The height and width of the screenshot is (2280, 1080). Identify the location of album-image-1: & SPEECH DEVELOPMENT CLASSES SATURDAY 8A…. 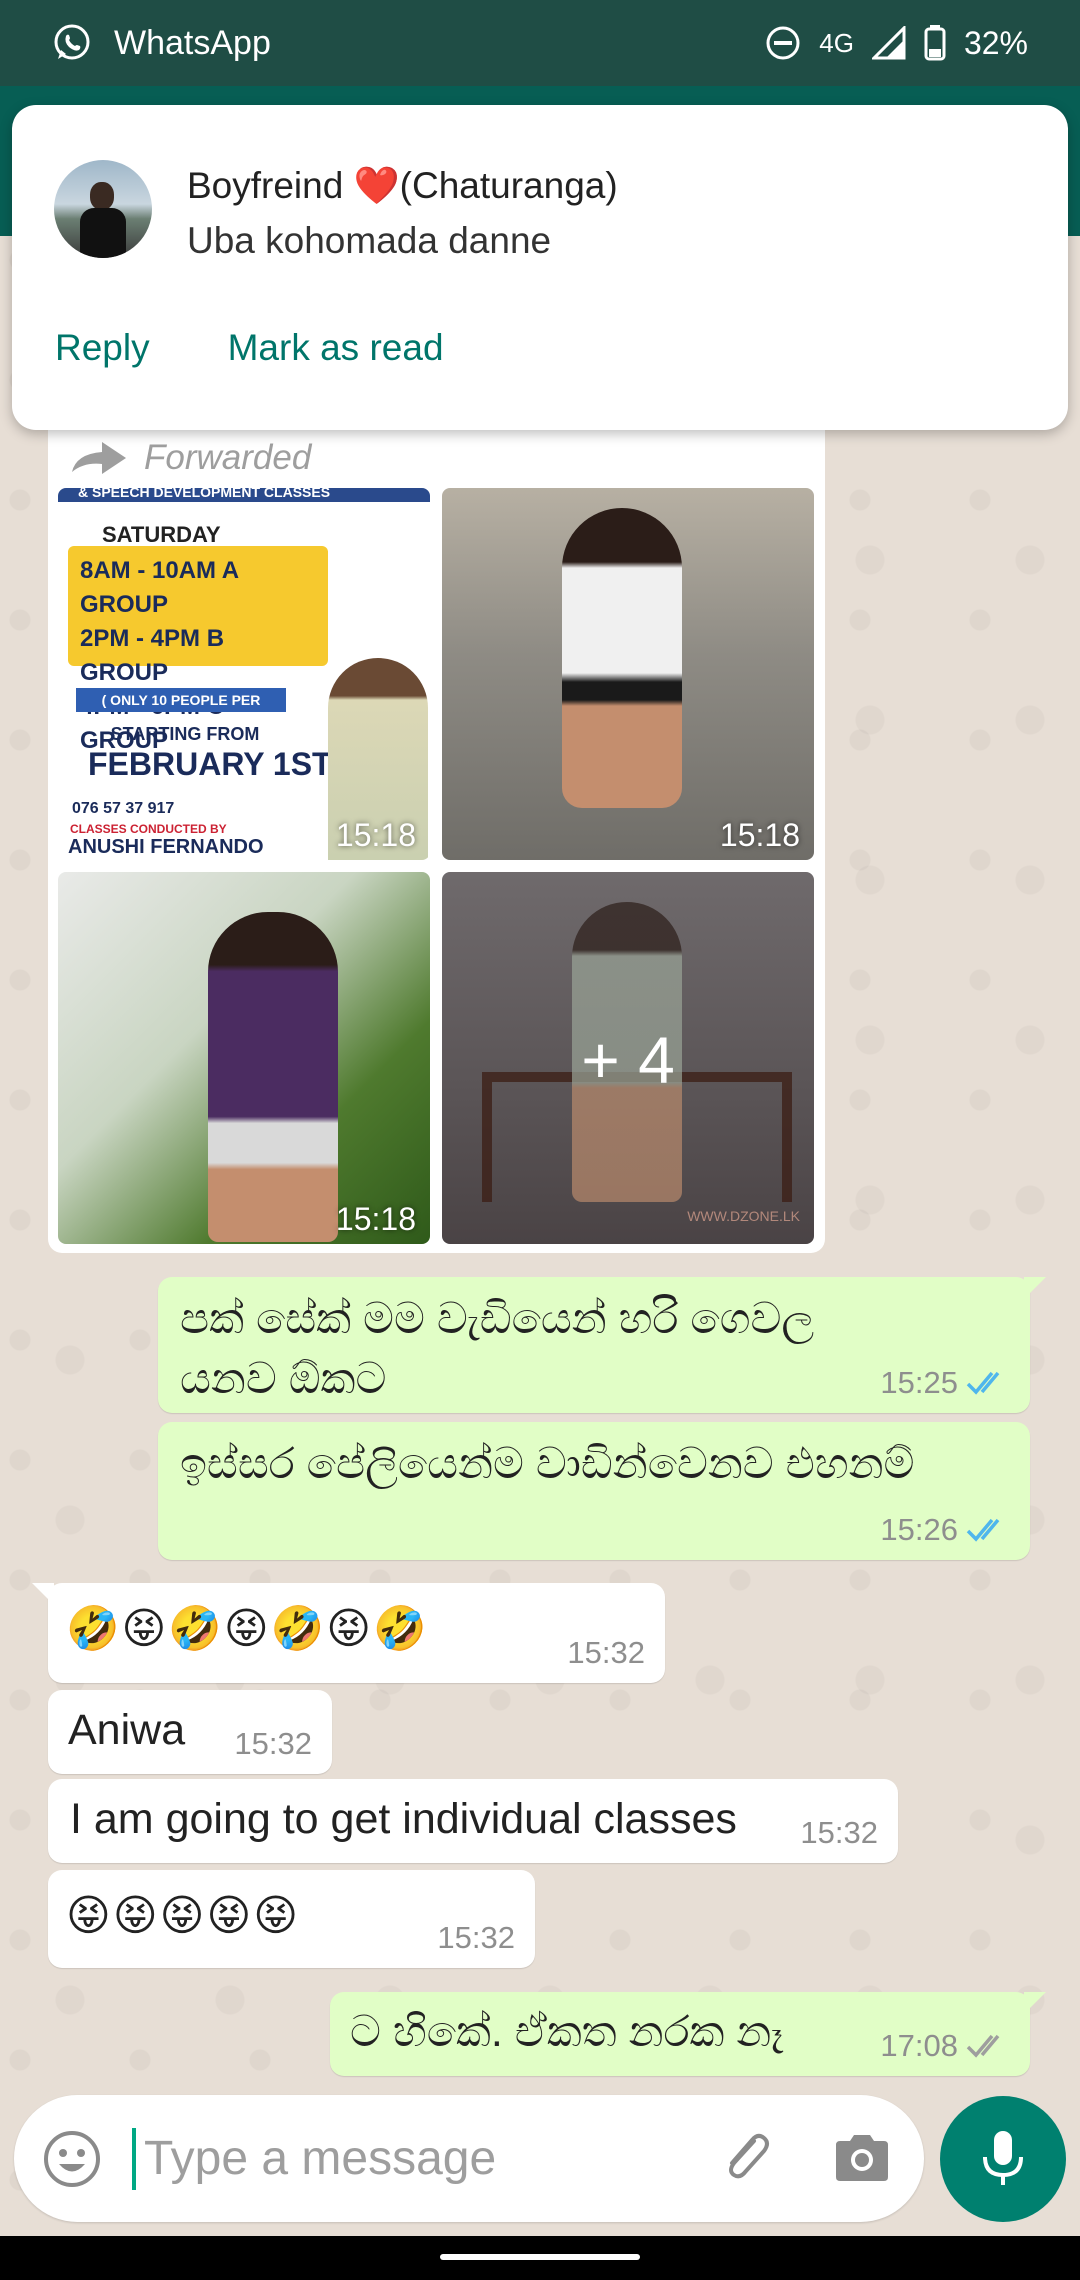
(244, 674).